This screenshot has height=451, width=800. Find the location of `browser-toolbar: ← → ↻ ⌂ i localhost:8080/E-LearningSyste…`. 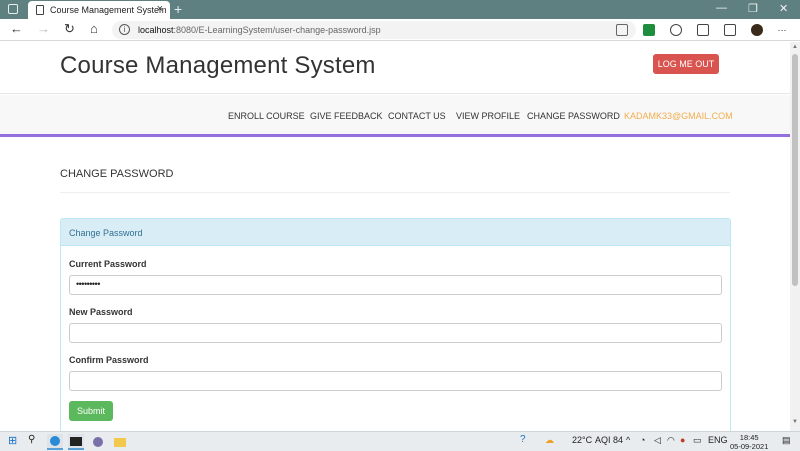

browser-toolbar: ← → ↻ ⌂ i localhost:8080/E-LearningSyste… is located at coordinates (400, 30).